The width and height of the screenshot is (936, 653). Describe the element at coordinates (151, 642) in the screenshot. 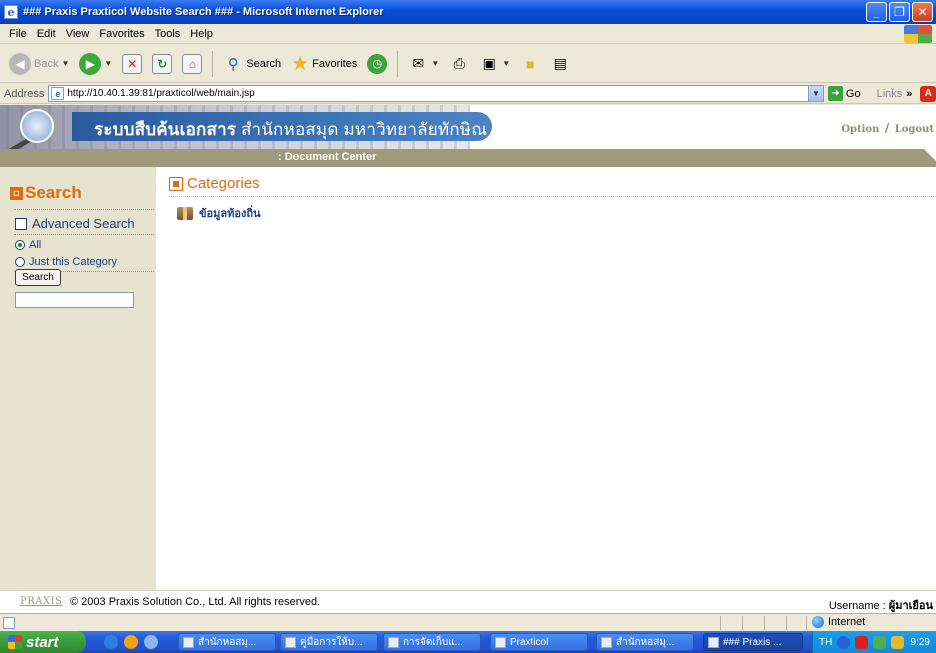

I see `desktop-quicklaunch-icon` at that location.